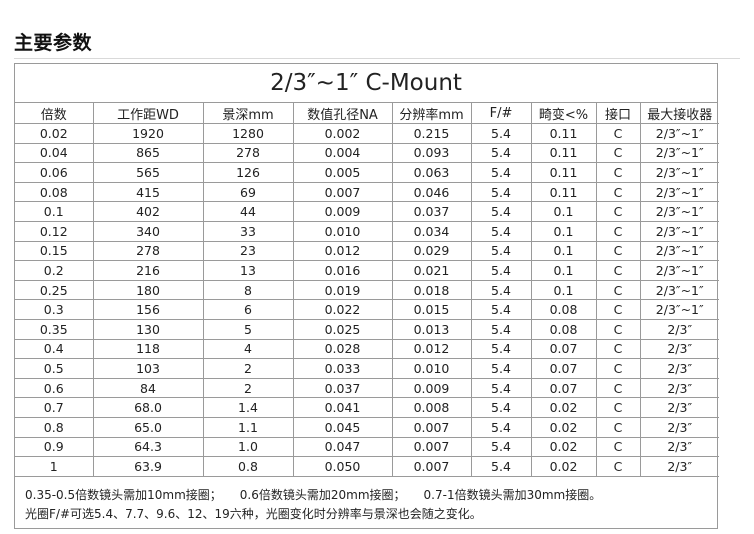 This screenshot has width=754, height=534. Describe the element at coordinates (54, 251) in the screenshot. I see `table-cell: 0.15` at that location.